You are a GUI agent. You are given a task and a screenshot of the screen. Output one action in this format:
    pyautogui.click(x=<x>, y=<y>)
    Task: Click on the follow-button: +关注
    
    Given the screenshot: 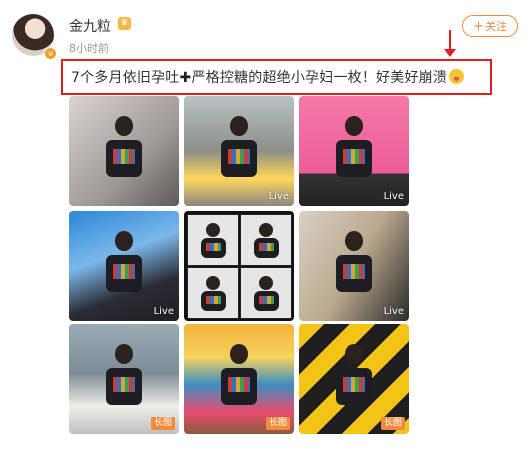 What is the action you would take?
    pyautogui.click(x=490, y=26)
    